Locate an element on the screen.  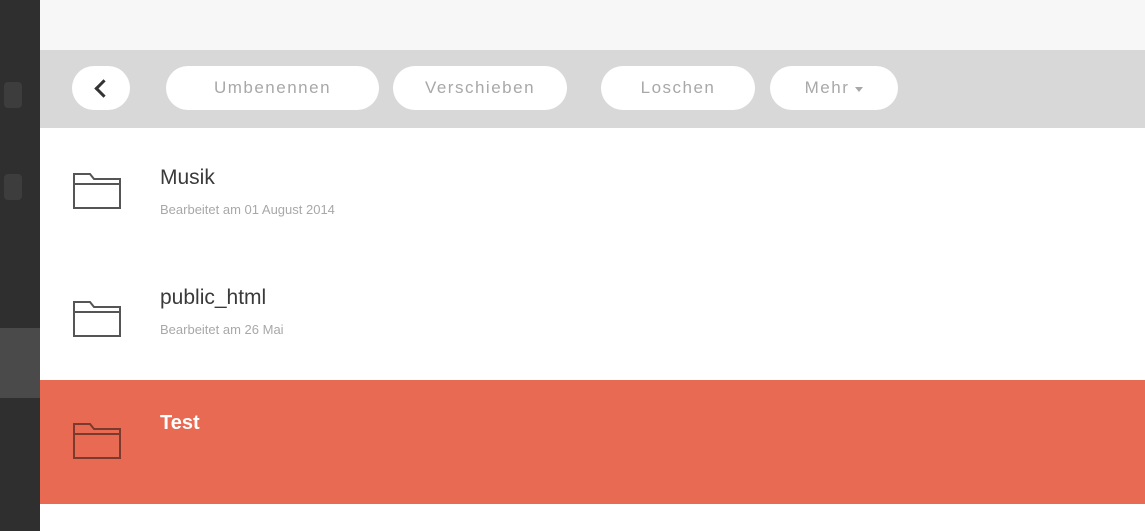
back-button is located at coordinates (101, 88).